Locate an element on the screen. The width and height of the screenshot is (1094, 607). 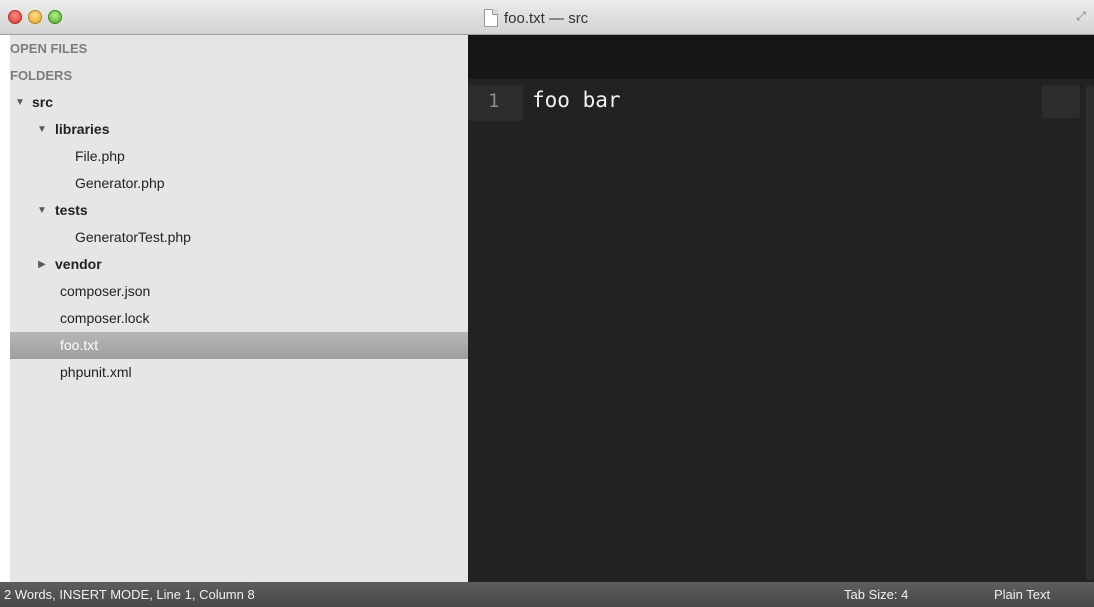
tree-folder-libraries: ▼ libraries is located at coordinates (239, 129).